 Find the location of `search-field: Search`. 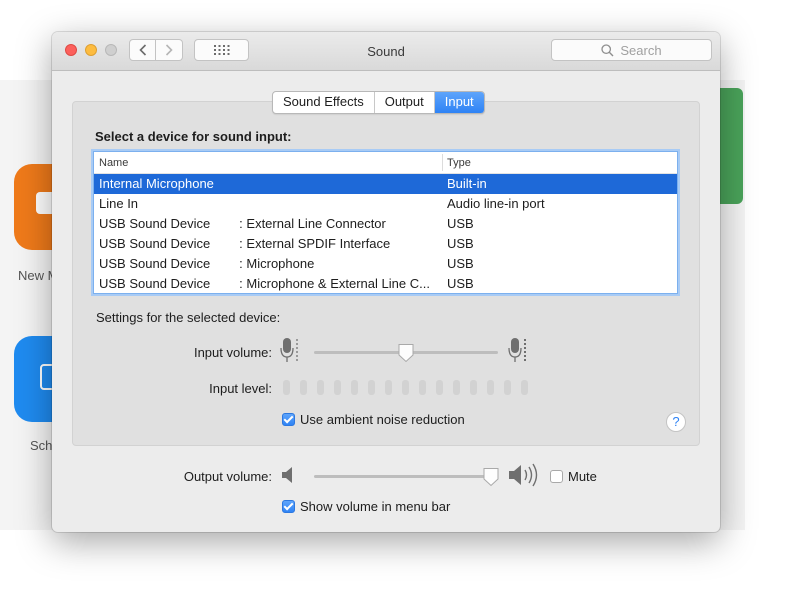

search-field: Search is located at coordinates (631, 50).